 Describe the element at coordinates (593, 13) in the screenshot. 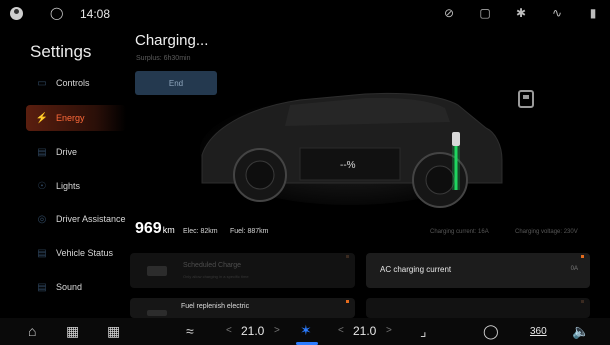

I see `signal-icon: ▮` at that location.